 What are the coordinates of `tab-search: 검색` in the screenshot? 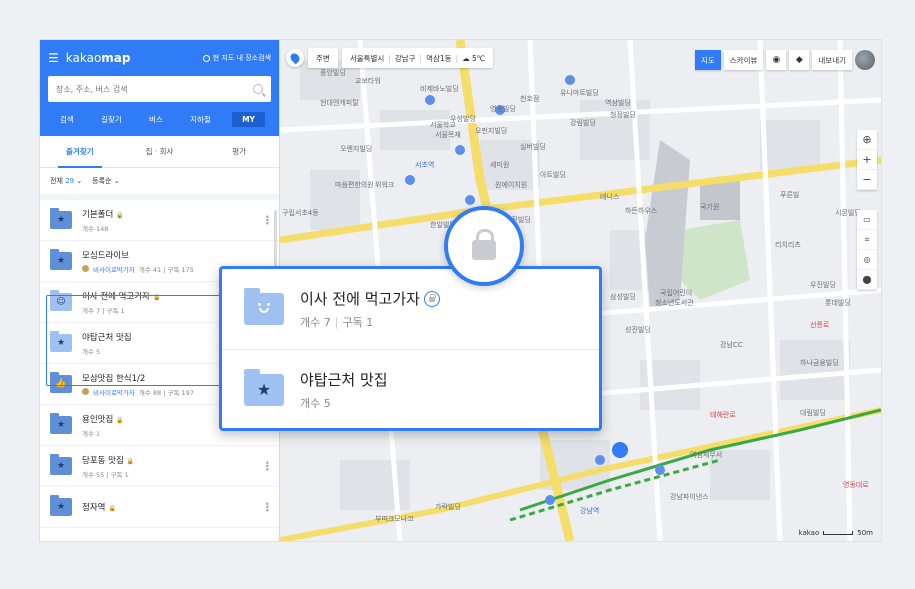 It's located at (67, 119).